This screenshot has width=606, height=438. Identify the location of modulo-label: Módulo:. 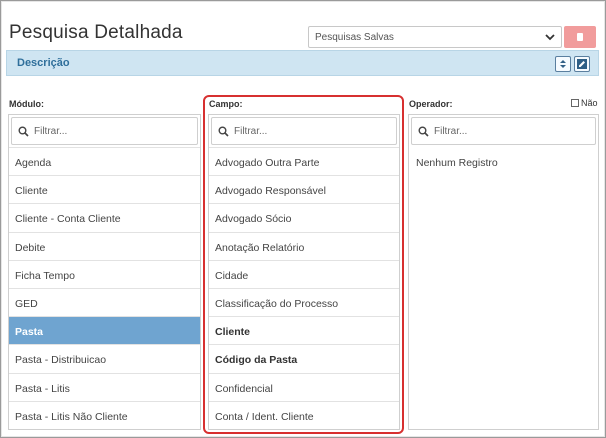
(26, 104).